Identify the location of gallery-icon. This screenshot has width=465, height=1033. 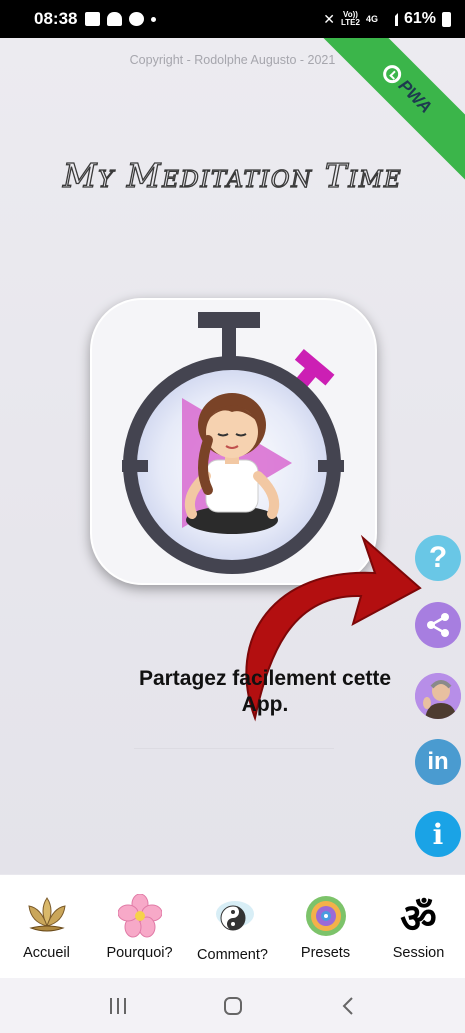
(93, 19).